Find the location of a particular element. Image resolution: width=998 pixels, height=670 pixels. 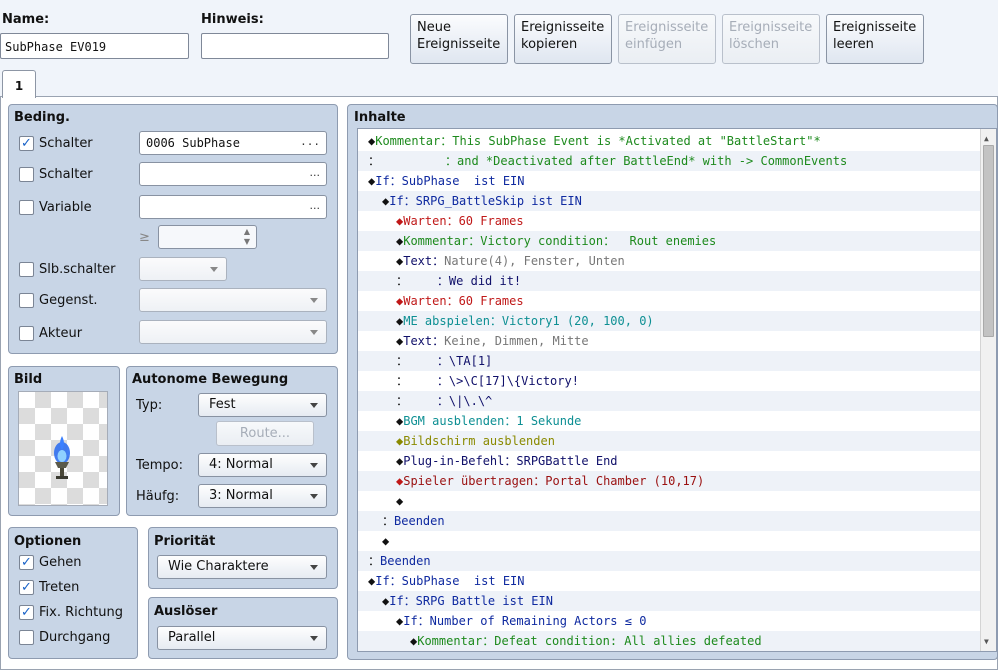

new-page-button: Neue Ereignisseite is located at coordinates (459, 39).